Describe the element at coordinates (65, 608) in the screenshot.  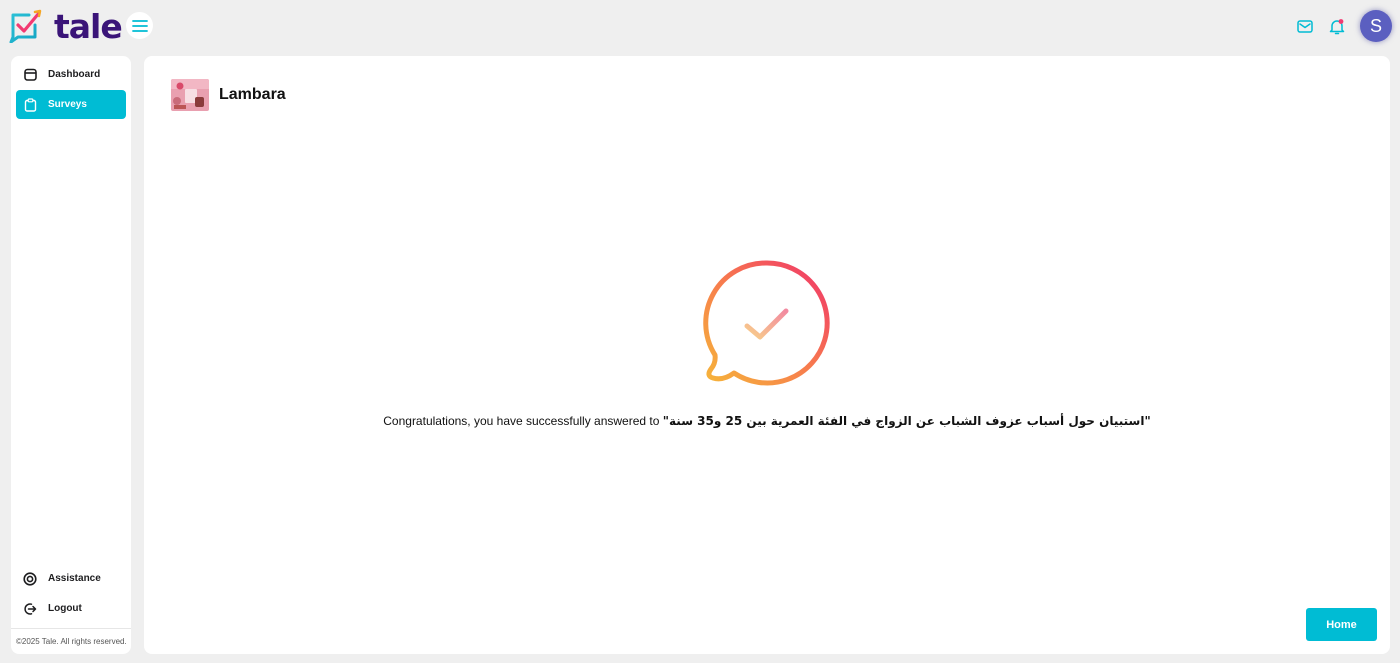
I see `sidebar-item-label: Logout` at that location.